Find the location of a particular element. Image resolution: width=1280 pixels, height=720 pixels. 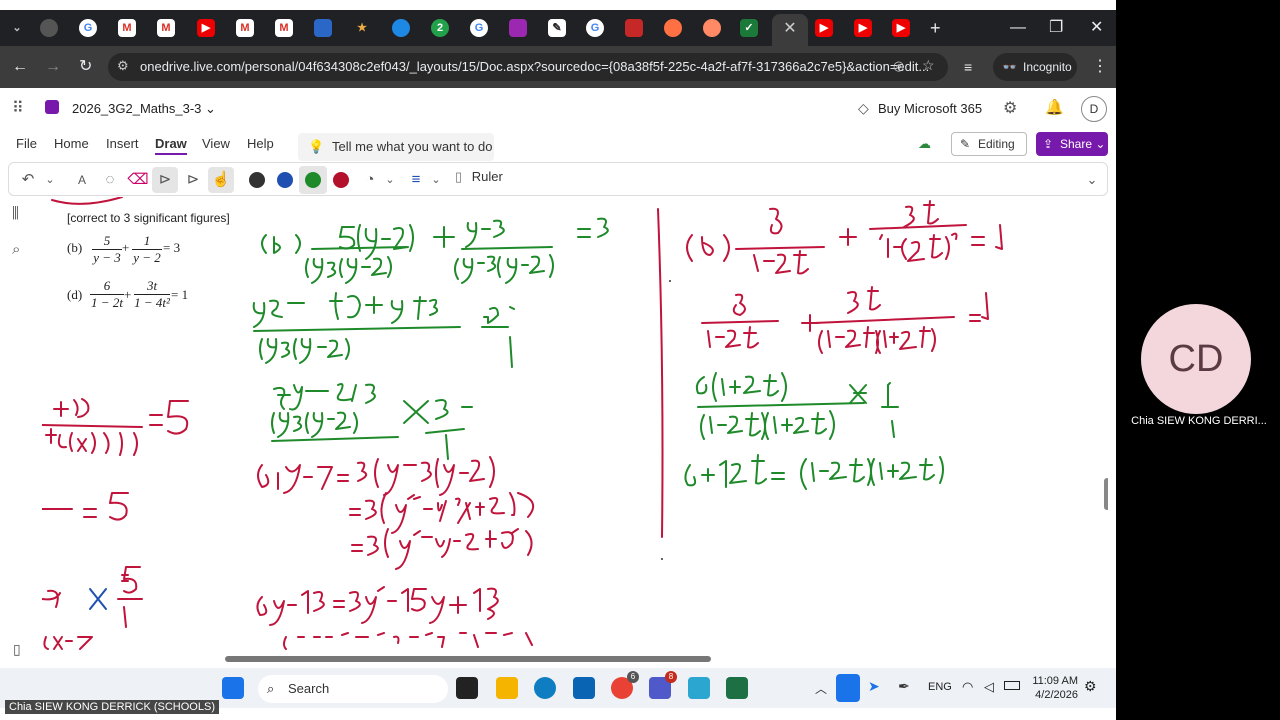

edge-icon is located at coordinates (545, 688).